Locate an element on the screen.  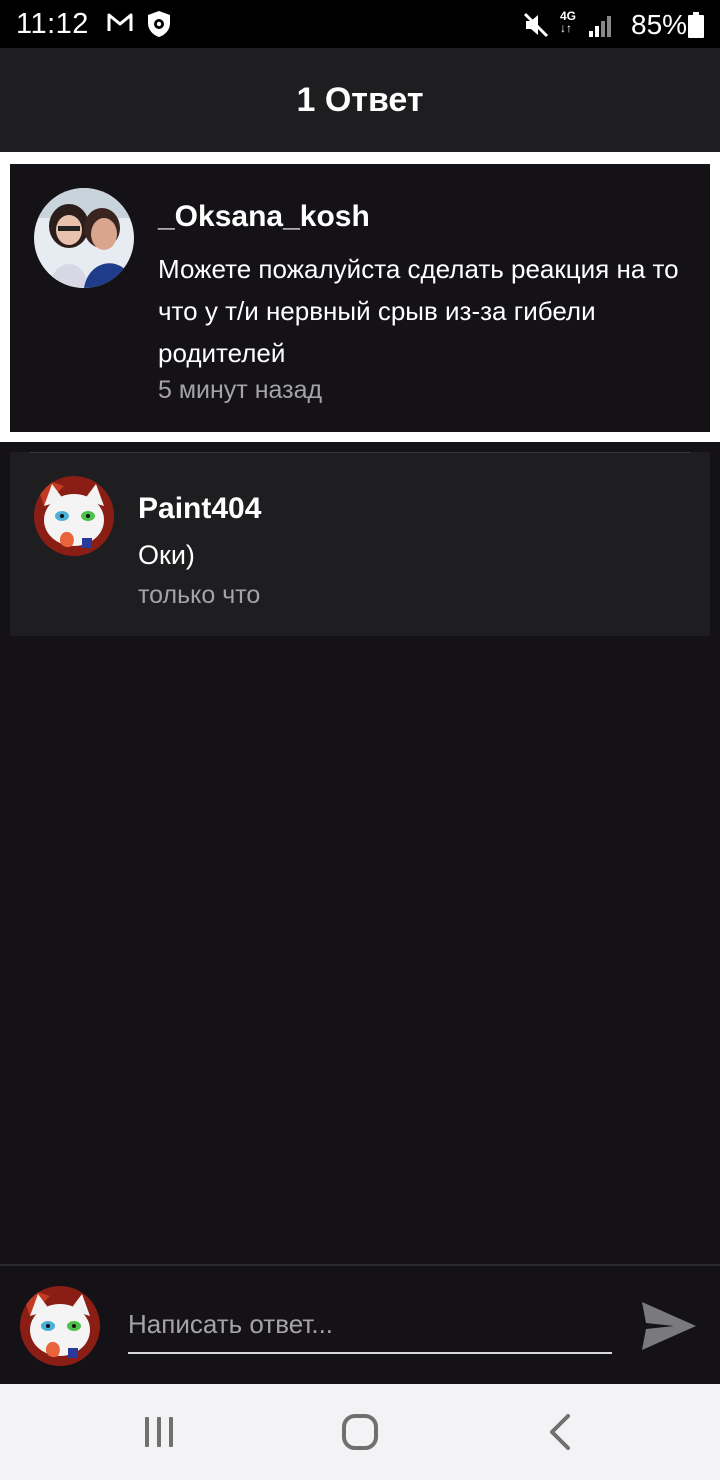
back-icon is located at coordinates (562, 1432).